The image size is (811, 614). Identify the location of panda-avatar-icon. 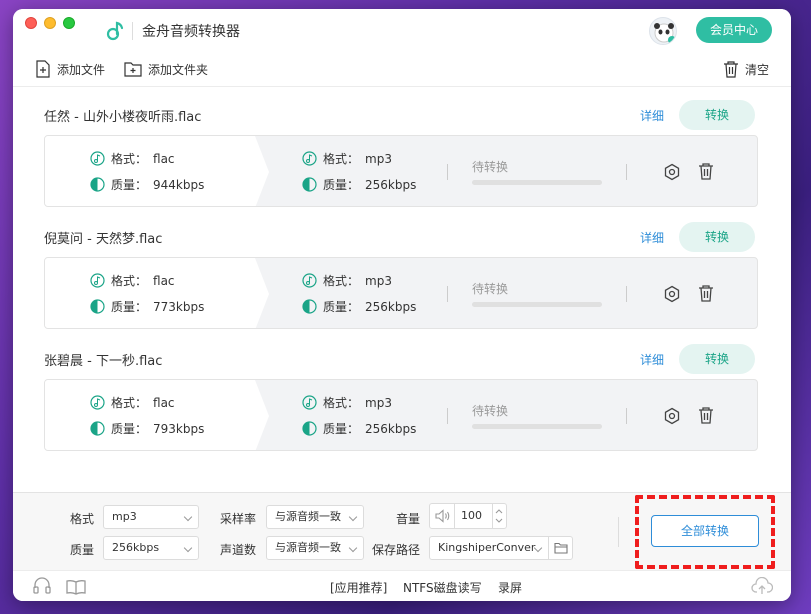
(665, 33).